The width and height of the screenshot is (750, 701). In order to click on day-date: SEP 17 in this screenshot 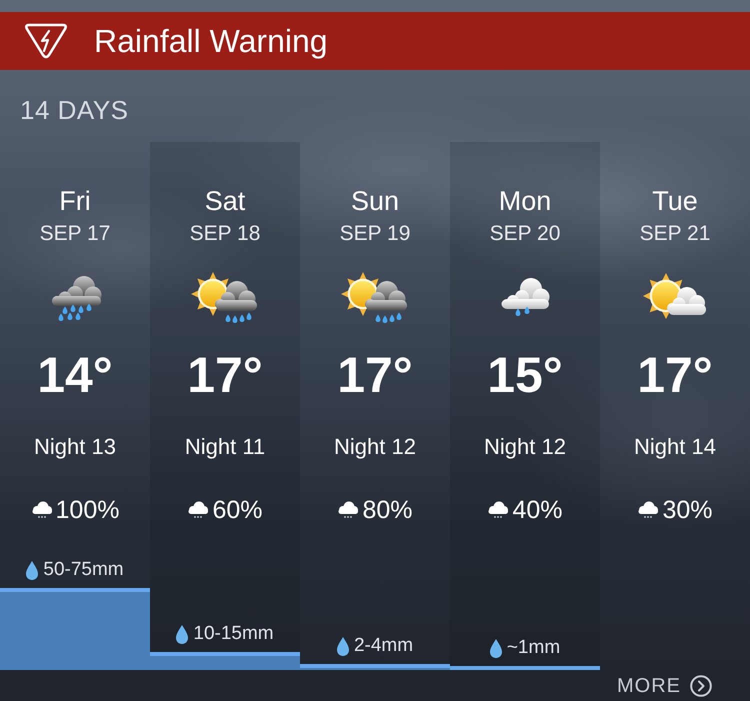, I will do `click(75, 234)`.